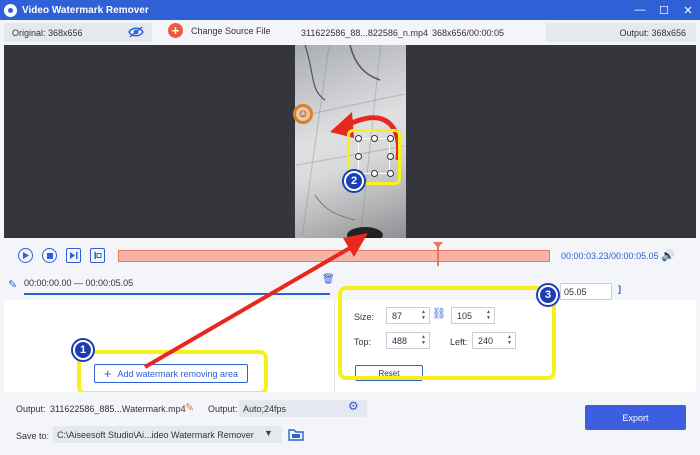 This screenshot has width=700, height=455. I want to click on edit-icon: ✎, so click(189, 407).